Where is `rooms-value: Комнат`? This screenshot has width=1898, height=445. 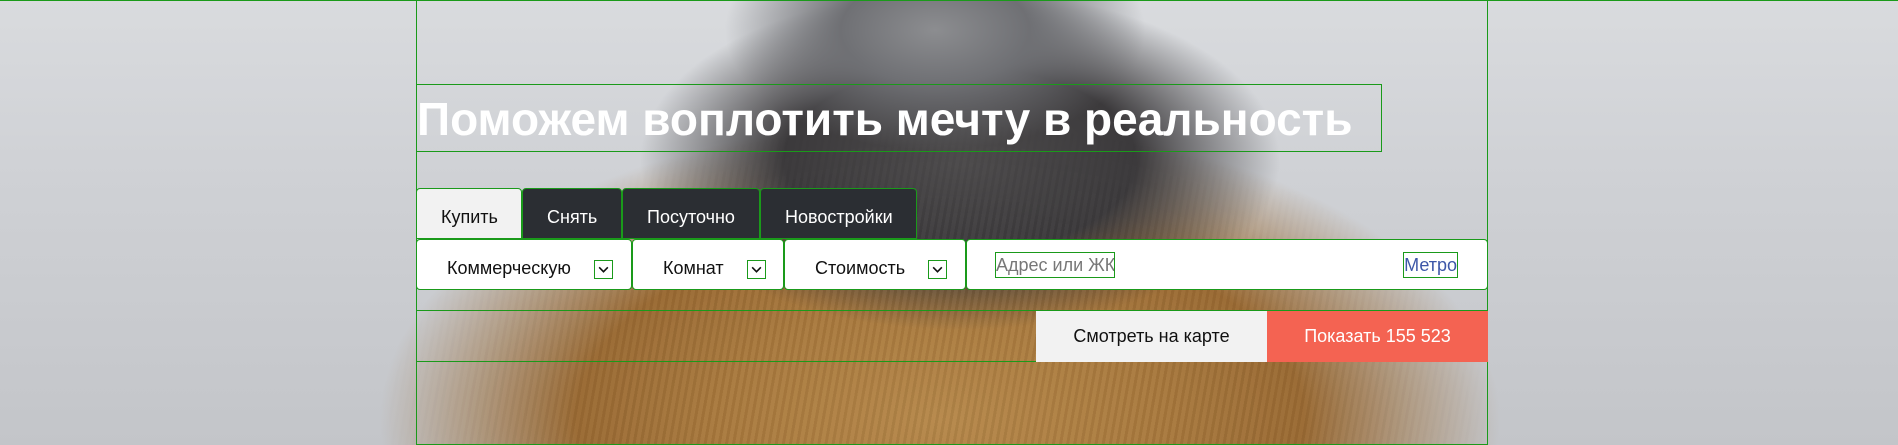
rooms-value: Комнат is located at coordinates (693, 268).